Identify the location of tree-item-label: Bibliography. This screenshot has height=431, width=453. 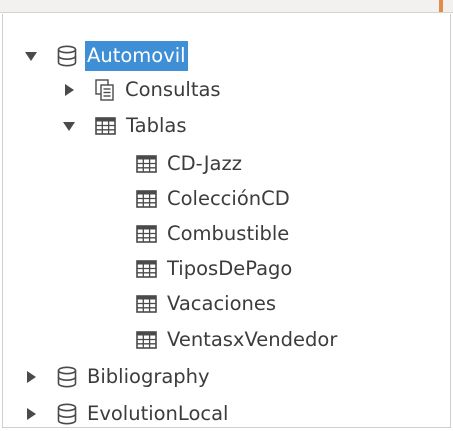
(148, 376).